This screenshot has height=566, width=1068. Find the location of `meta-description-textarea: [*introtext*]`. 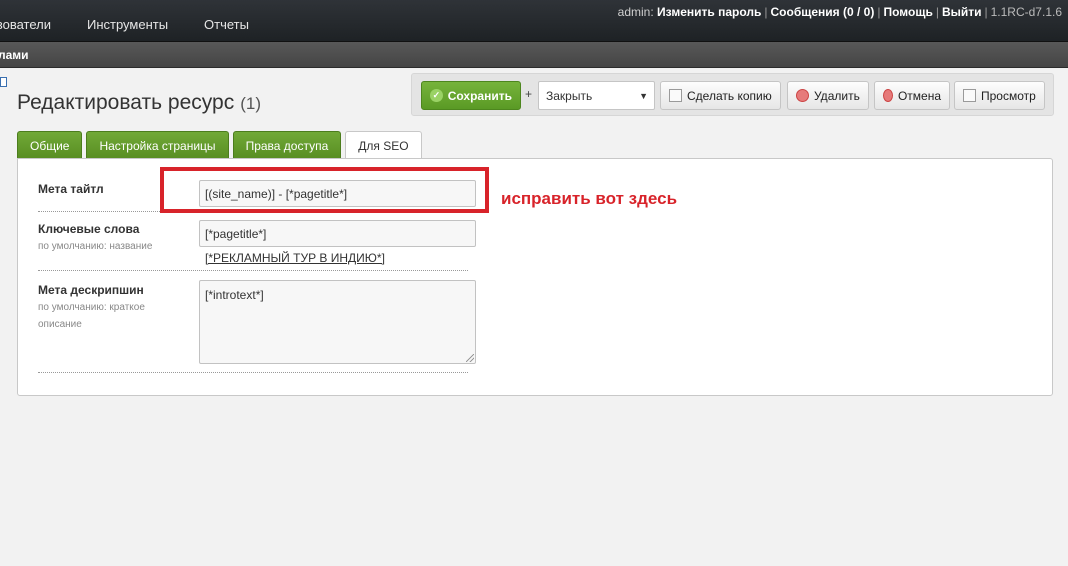

meta-description-textarea: [*introtext*] is located at coordinates (337, 322).